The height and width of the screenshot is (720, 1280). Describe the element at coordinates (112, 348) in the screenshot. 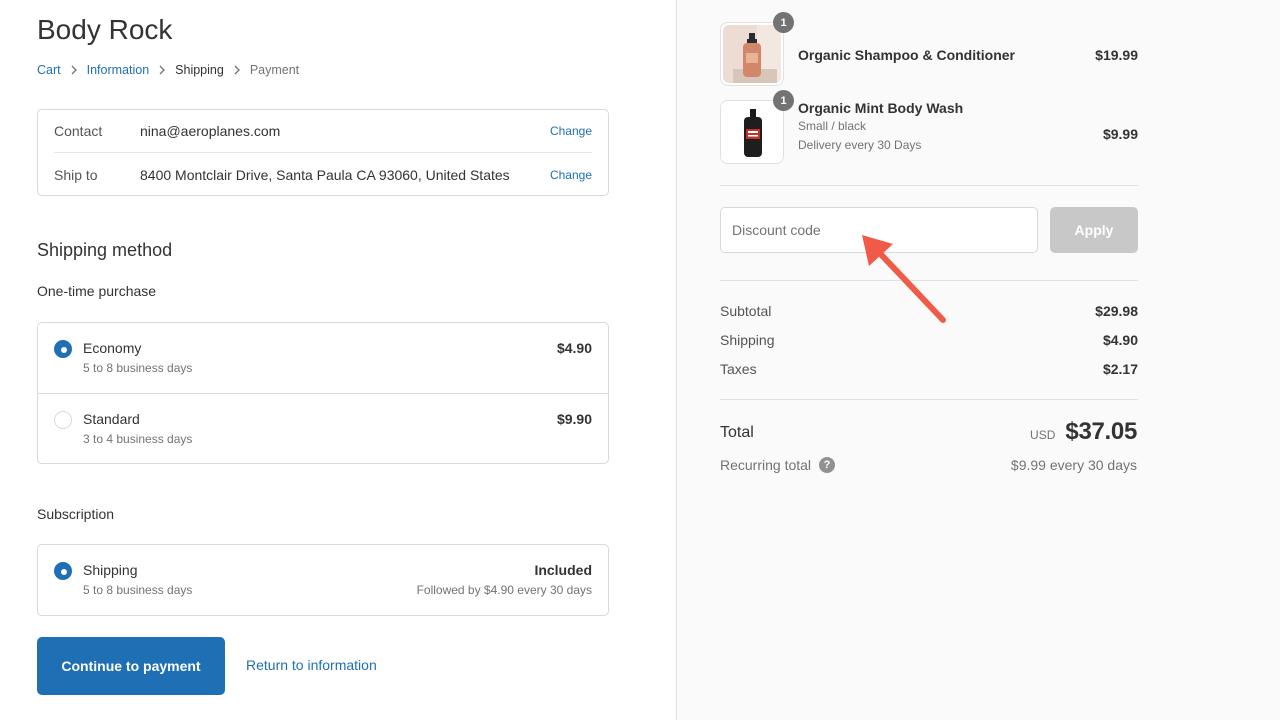

I see `option-name: Economy` at that location.